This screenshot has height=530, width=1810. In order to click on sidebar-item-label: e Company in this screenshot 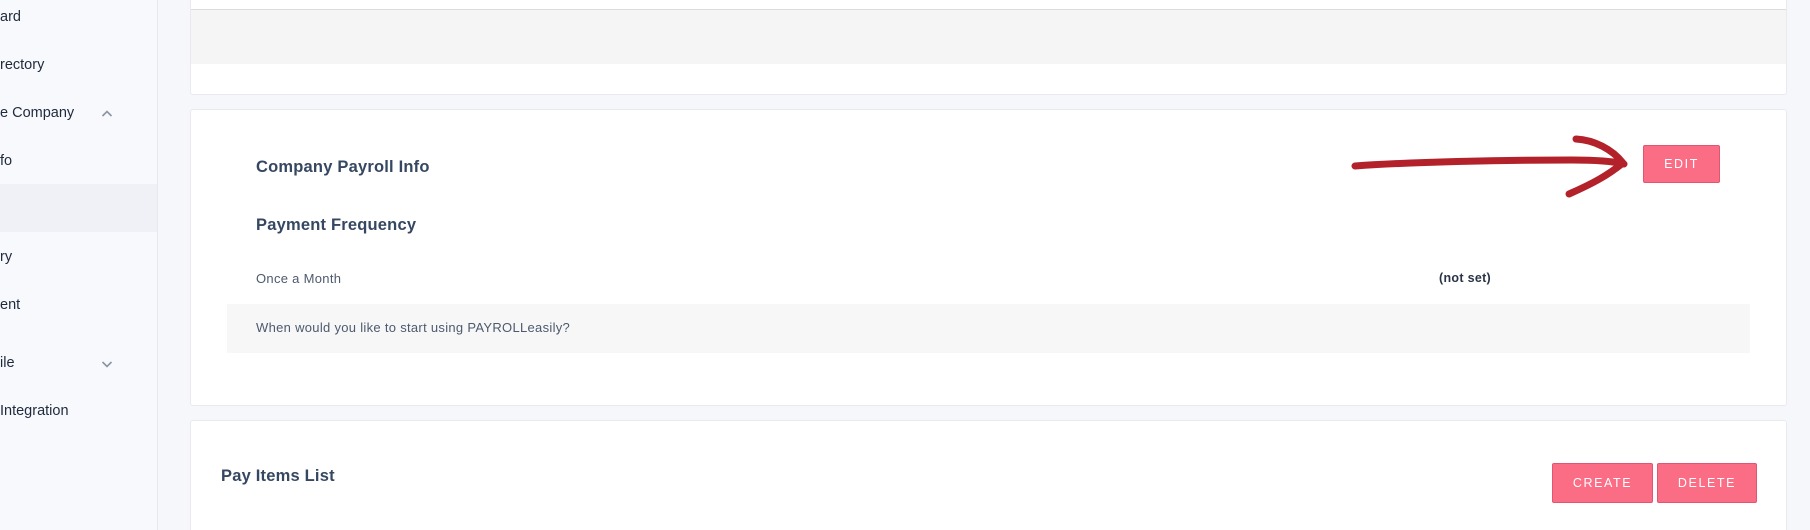, I will do `click(37, 113)`.